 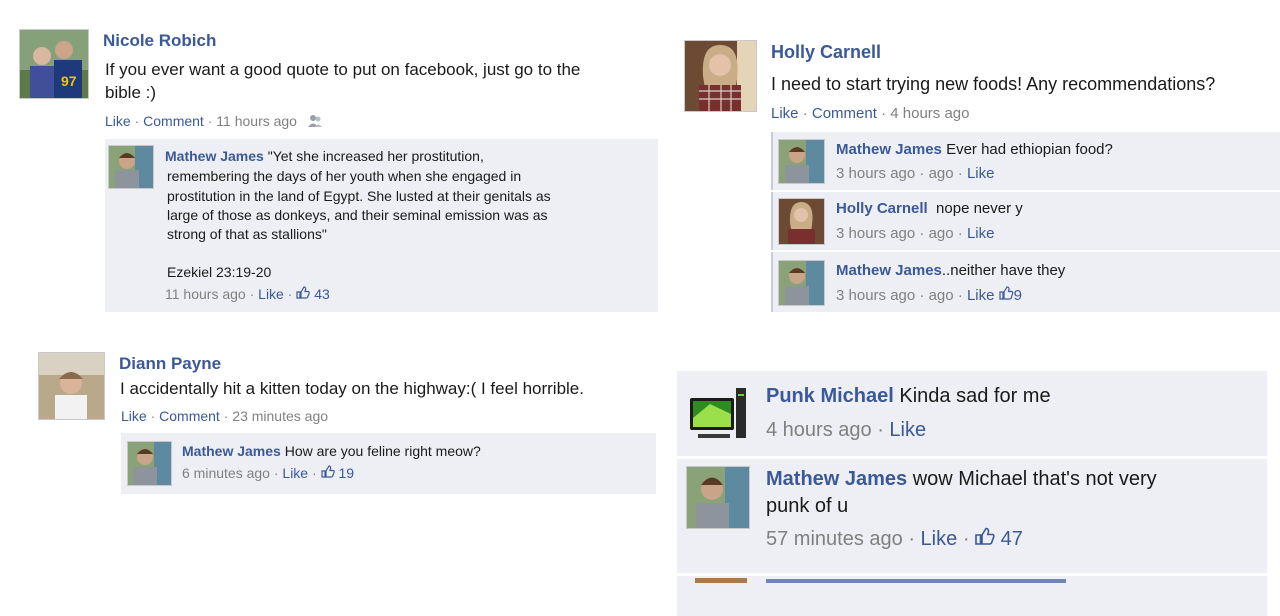 What do you see at coordinates (159, 41) in the screenshot?
I see `post1-author: Nicole Robich` at bounding box center [159, 41].